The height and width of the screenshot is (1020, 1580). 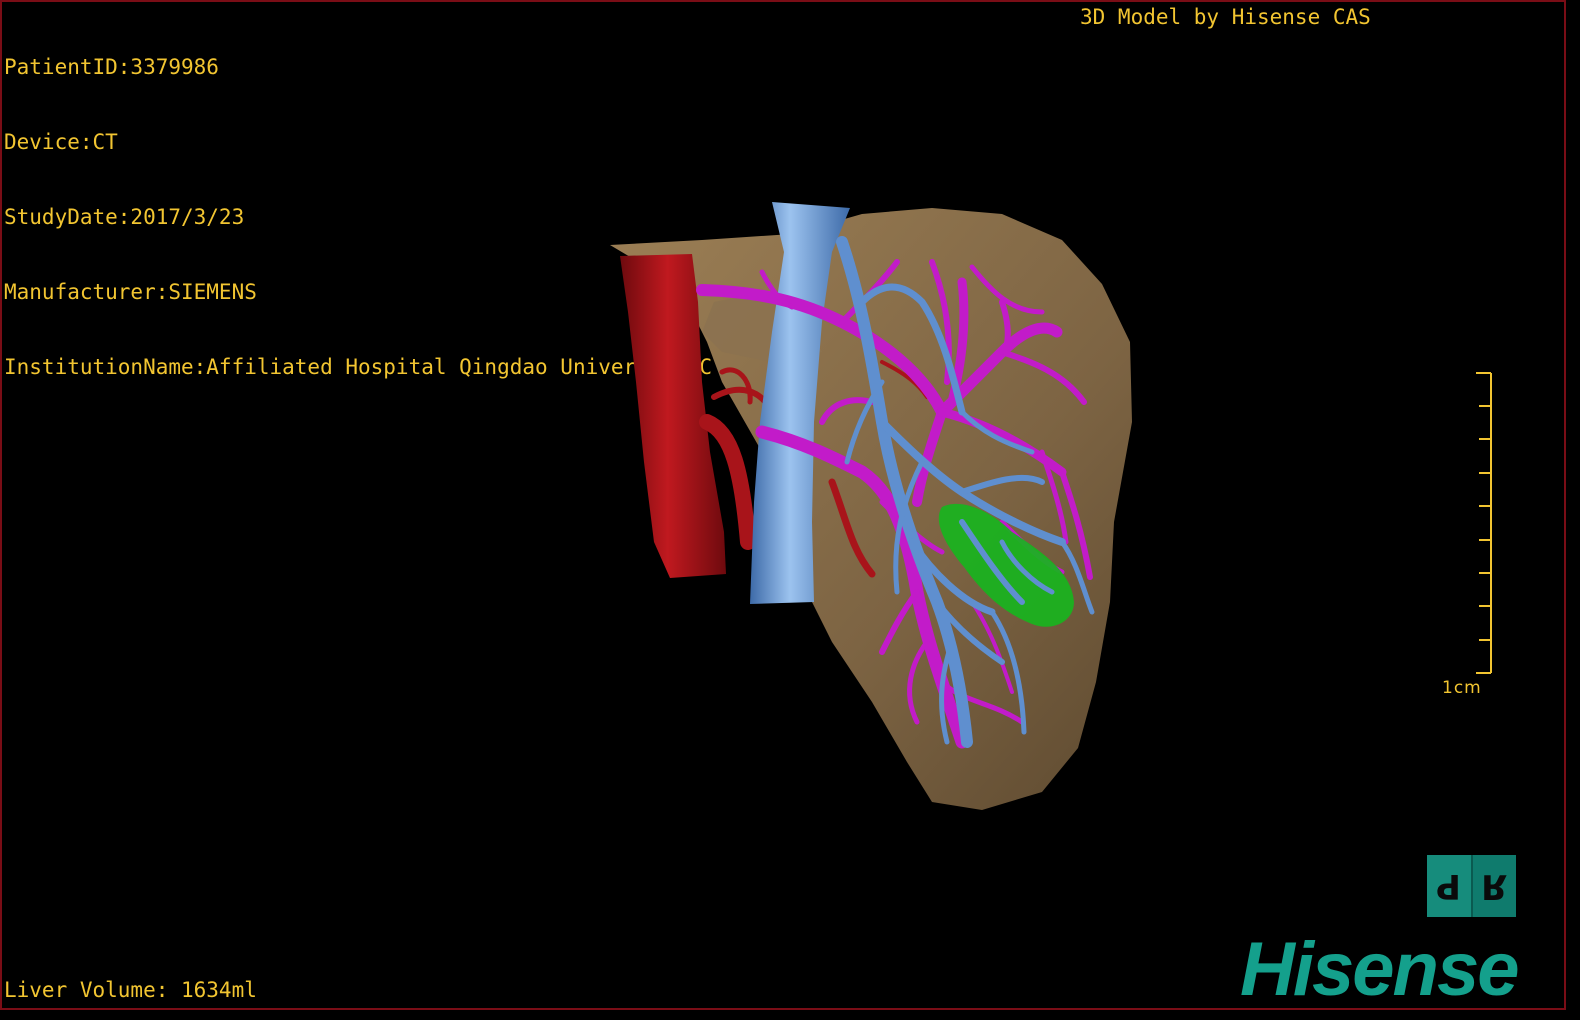 I want to click on orientation-cube-icon: P R, so click(x=1471, y=886).